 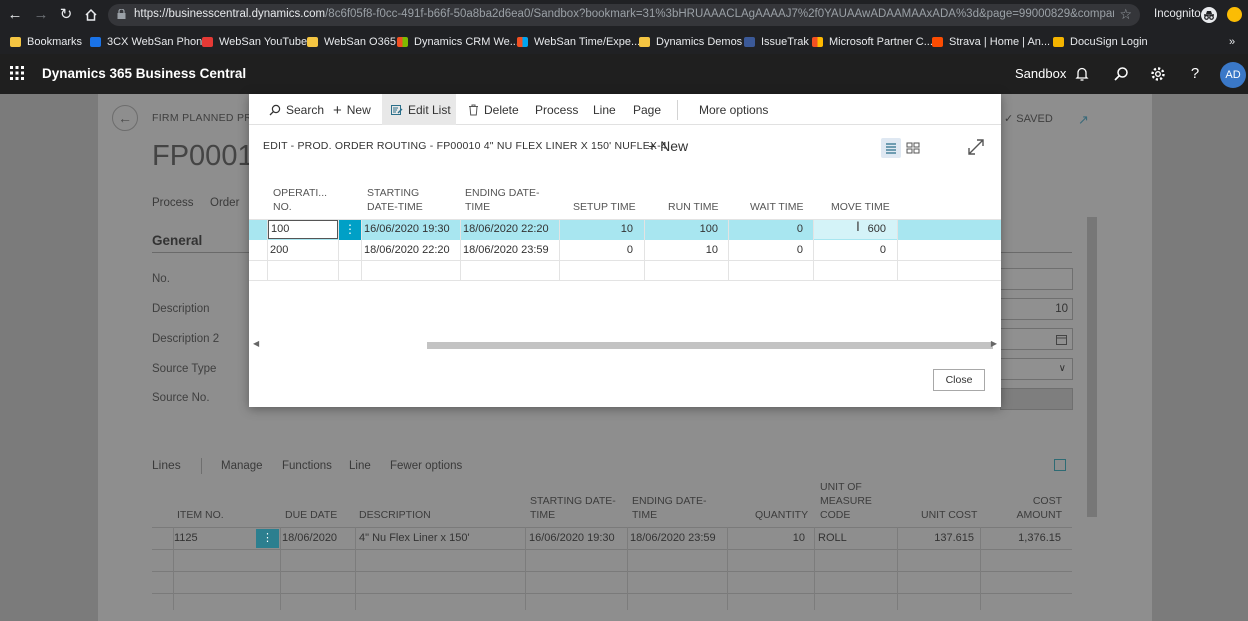 What do you see at coordinates (395, 515) in the screenshot?
I see `column-header-description: DESCRIPTION` at bounding box center [395, 515].